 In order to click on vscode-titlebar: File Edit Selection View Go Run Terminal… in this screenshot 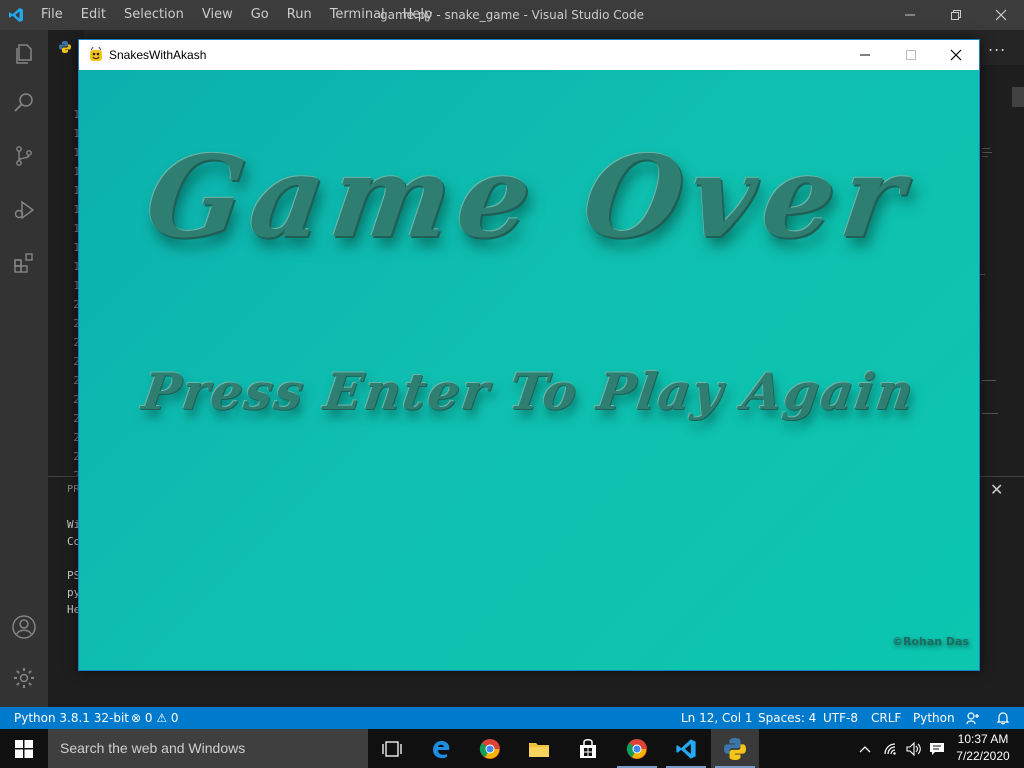, I will do `click(512, 15)`.